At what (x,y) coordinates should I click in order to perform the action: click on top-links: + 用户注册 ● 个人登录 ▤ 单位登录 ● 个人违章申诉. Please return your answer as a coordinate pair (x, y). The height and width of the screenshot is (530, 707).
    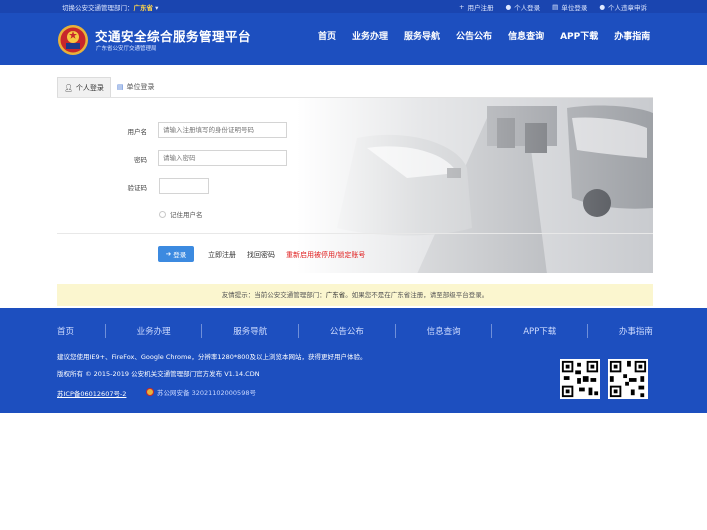
    Looking at the image, I should click on (553, 7).